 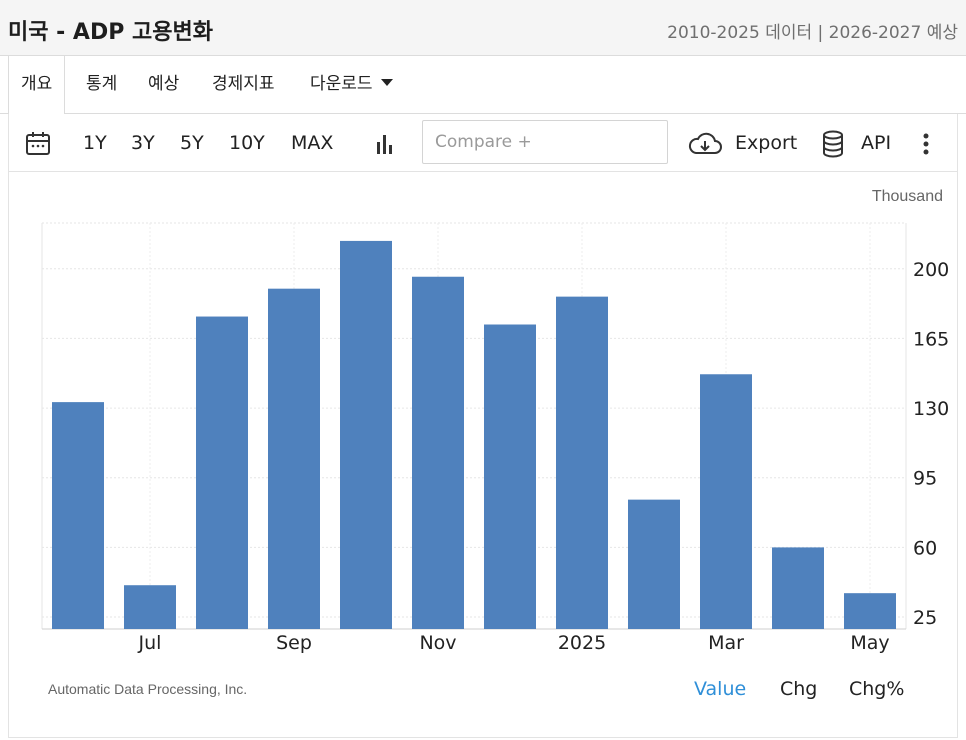 I want to click on bar-feb, so click(x=654, y=564).